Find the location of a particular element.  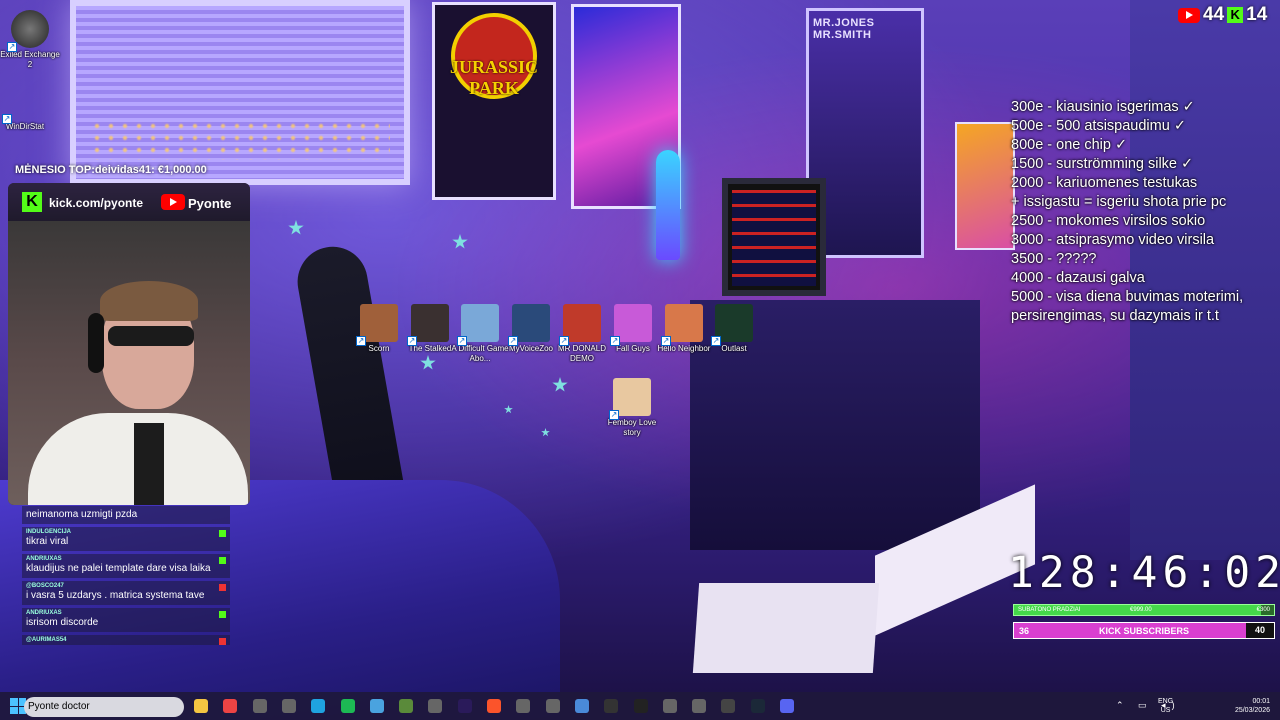

poster-title: JURASSIC PARK is located at coordinates (494, 77).